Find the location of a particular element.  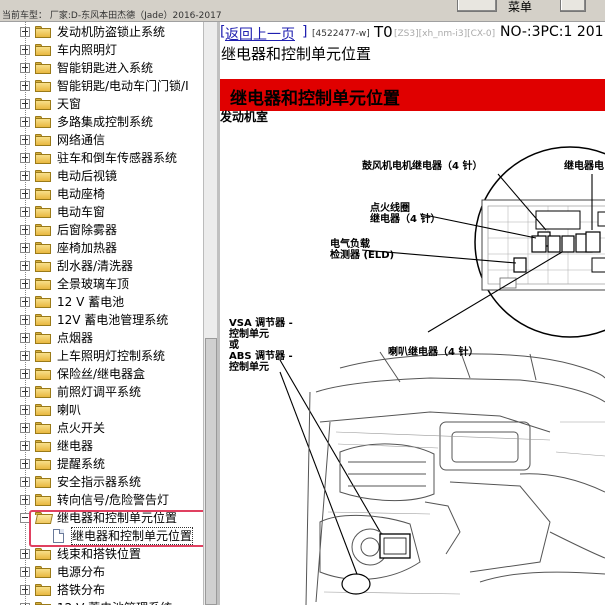

tree-folder-item: 全景玻璃车顶 is located at coordinates (101, 284).